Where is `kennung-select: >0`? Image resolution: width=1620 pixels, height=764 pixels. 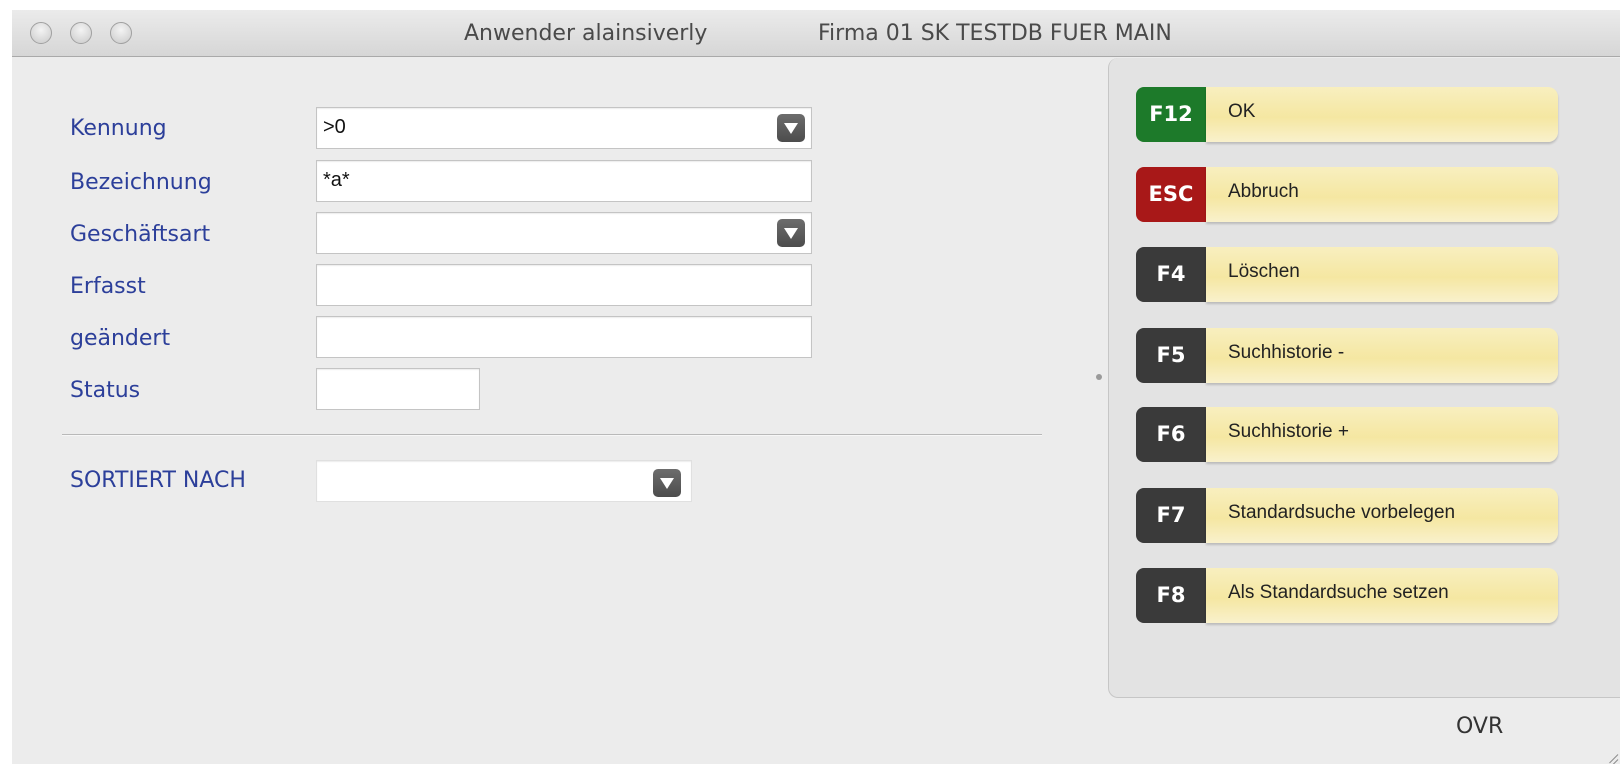
kennung-select: >0 is located at coordinates (564, 128).